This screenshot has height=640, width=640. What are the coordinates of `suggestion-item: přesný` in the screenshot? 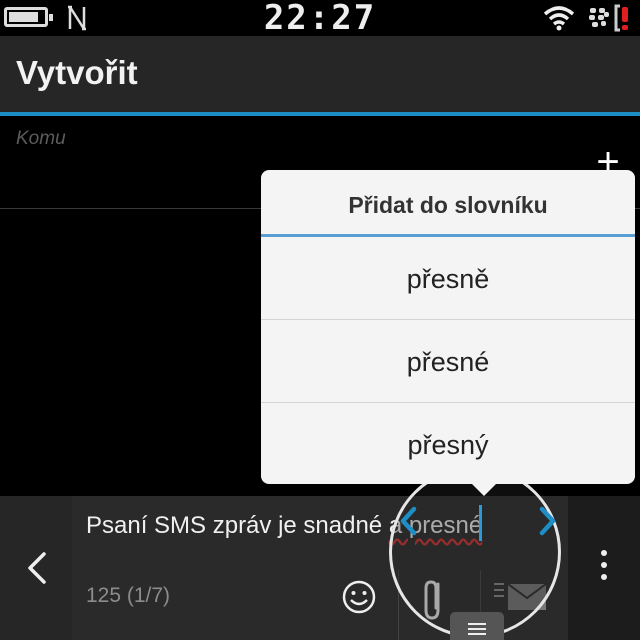 It's located at (448, 444).